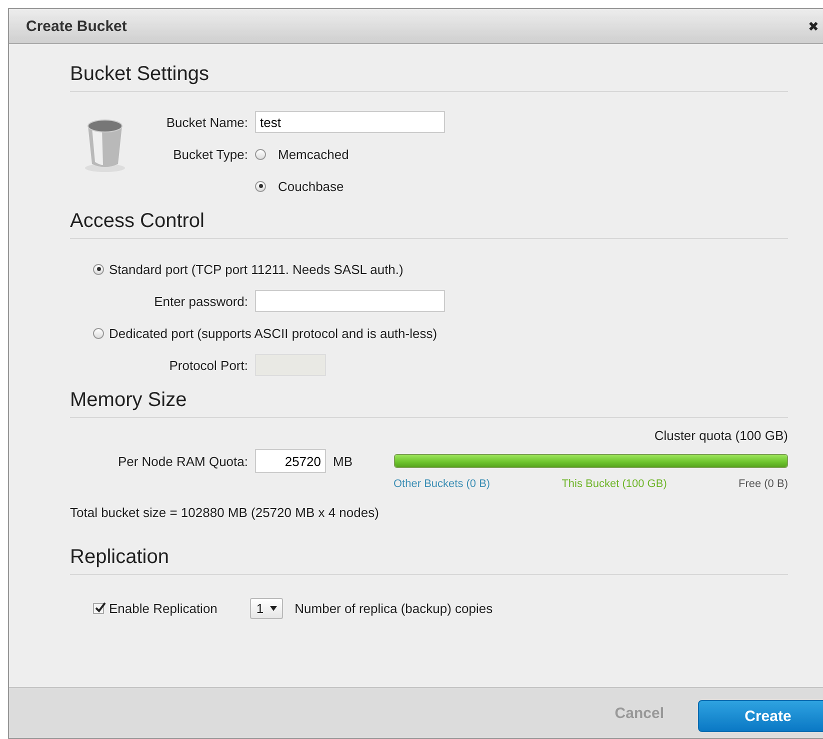 This screenshot has width=823, height=739. I want to click on create-button: Create, so click(760, 716).